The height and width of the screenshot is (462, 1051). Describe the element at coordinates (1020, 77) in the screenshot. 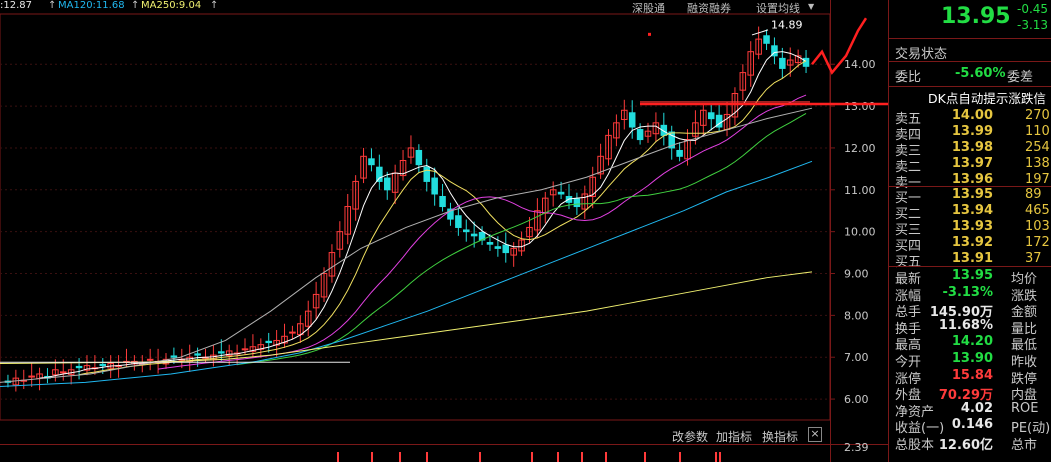

I see `weicha-label: 委差` at that location.